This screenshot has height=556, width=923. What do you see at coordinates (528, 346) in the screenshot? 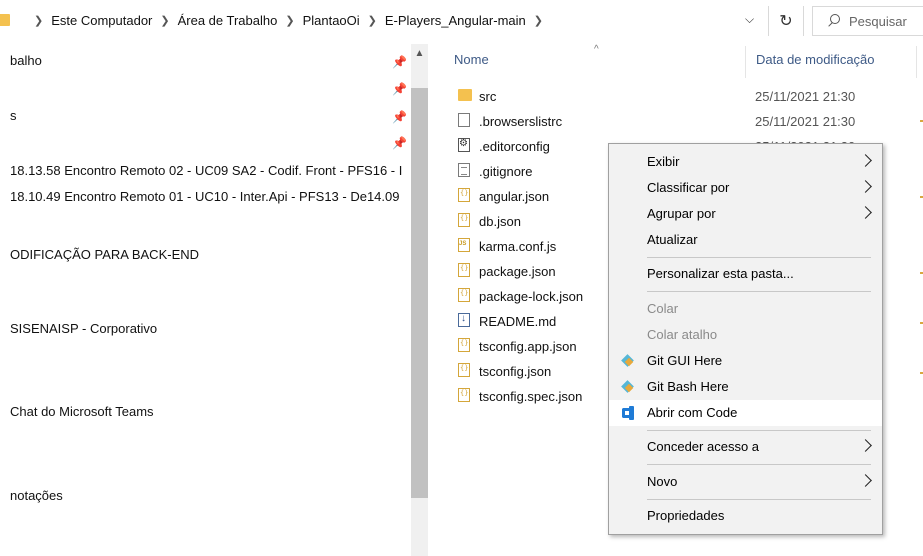
I see `file-name: tsconfig.app.json` at bounding box center [528, 346].